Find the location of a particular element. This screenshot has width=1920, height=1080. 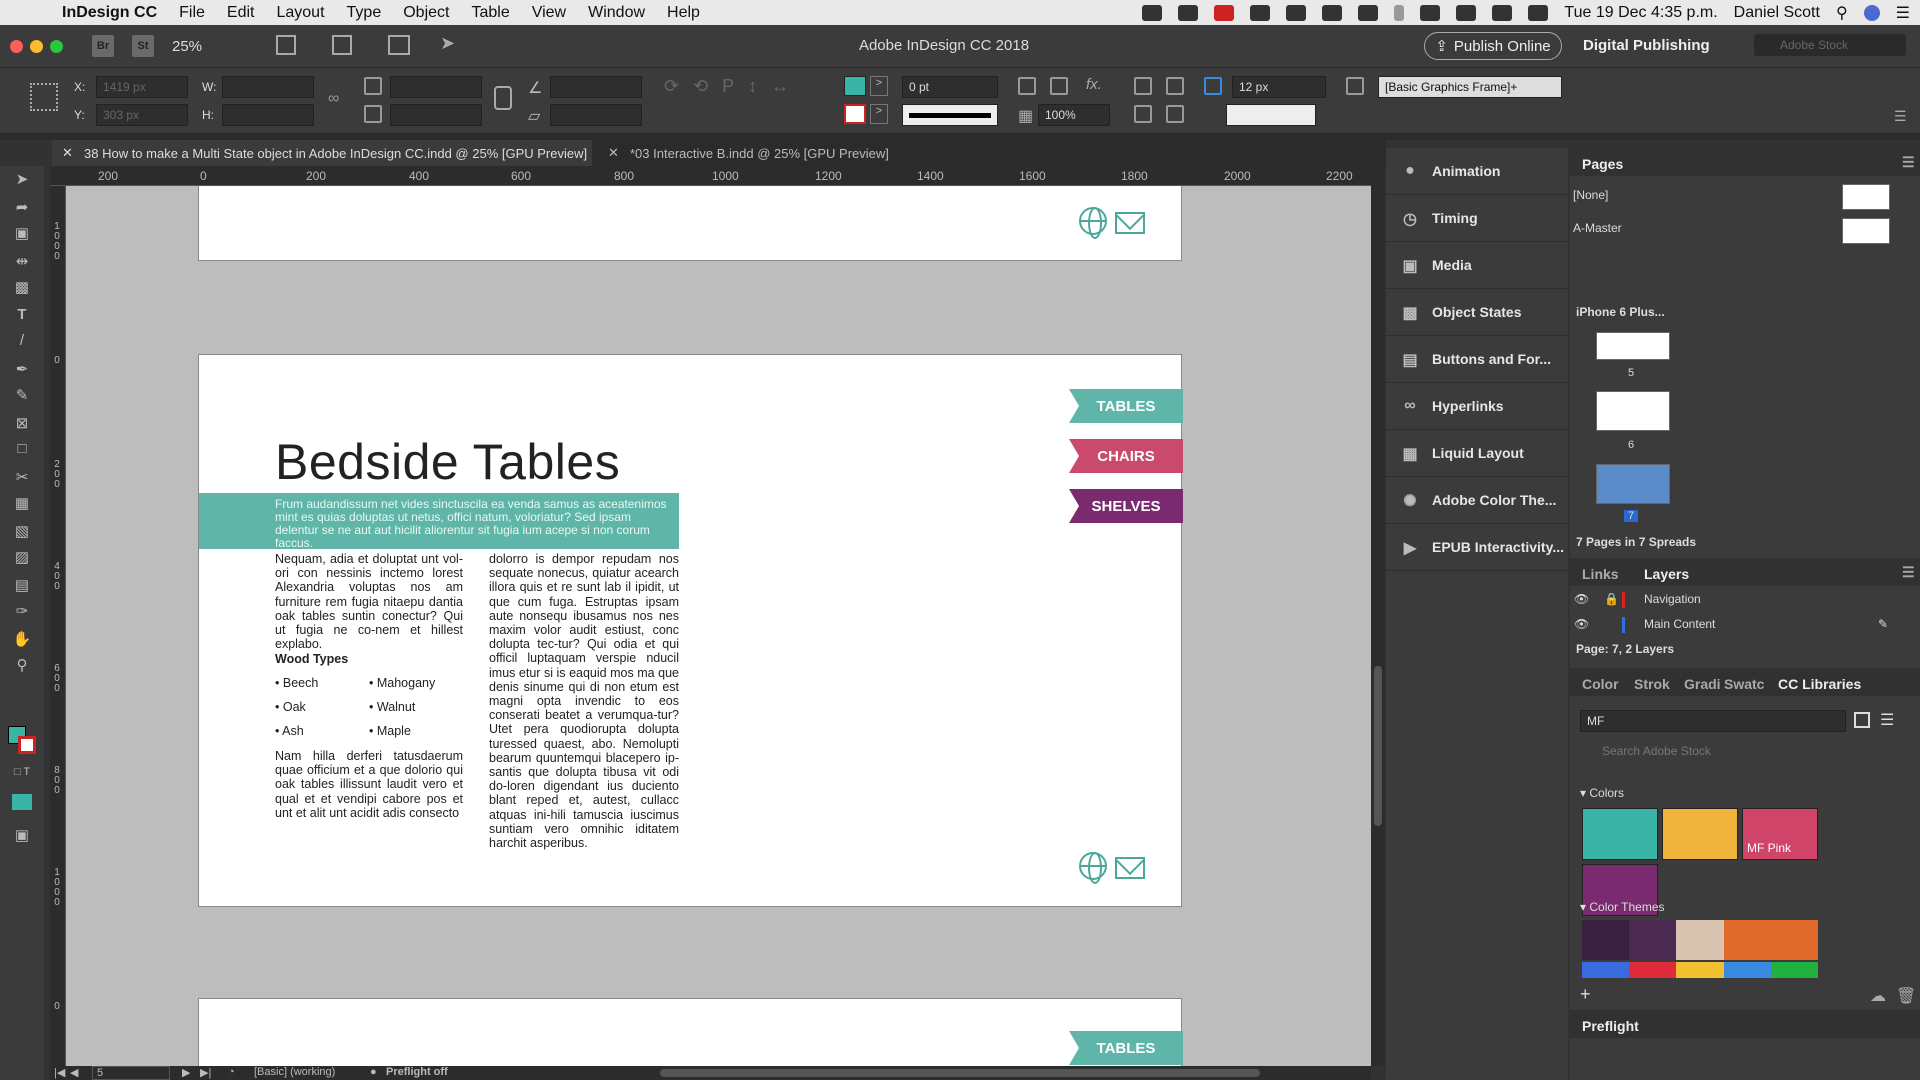

w-field is located at coordinates (268, 87).